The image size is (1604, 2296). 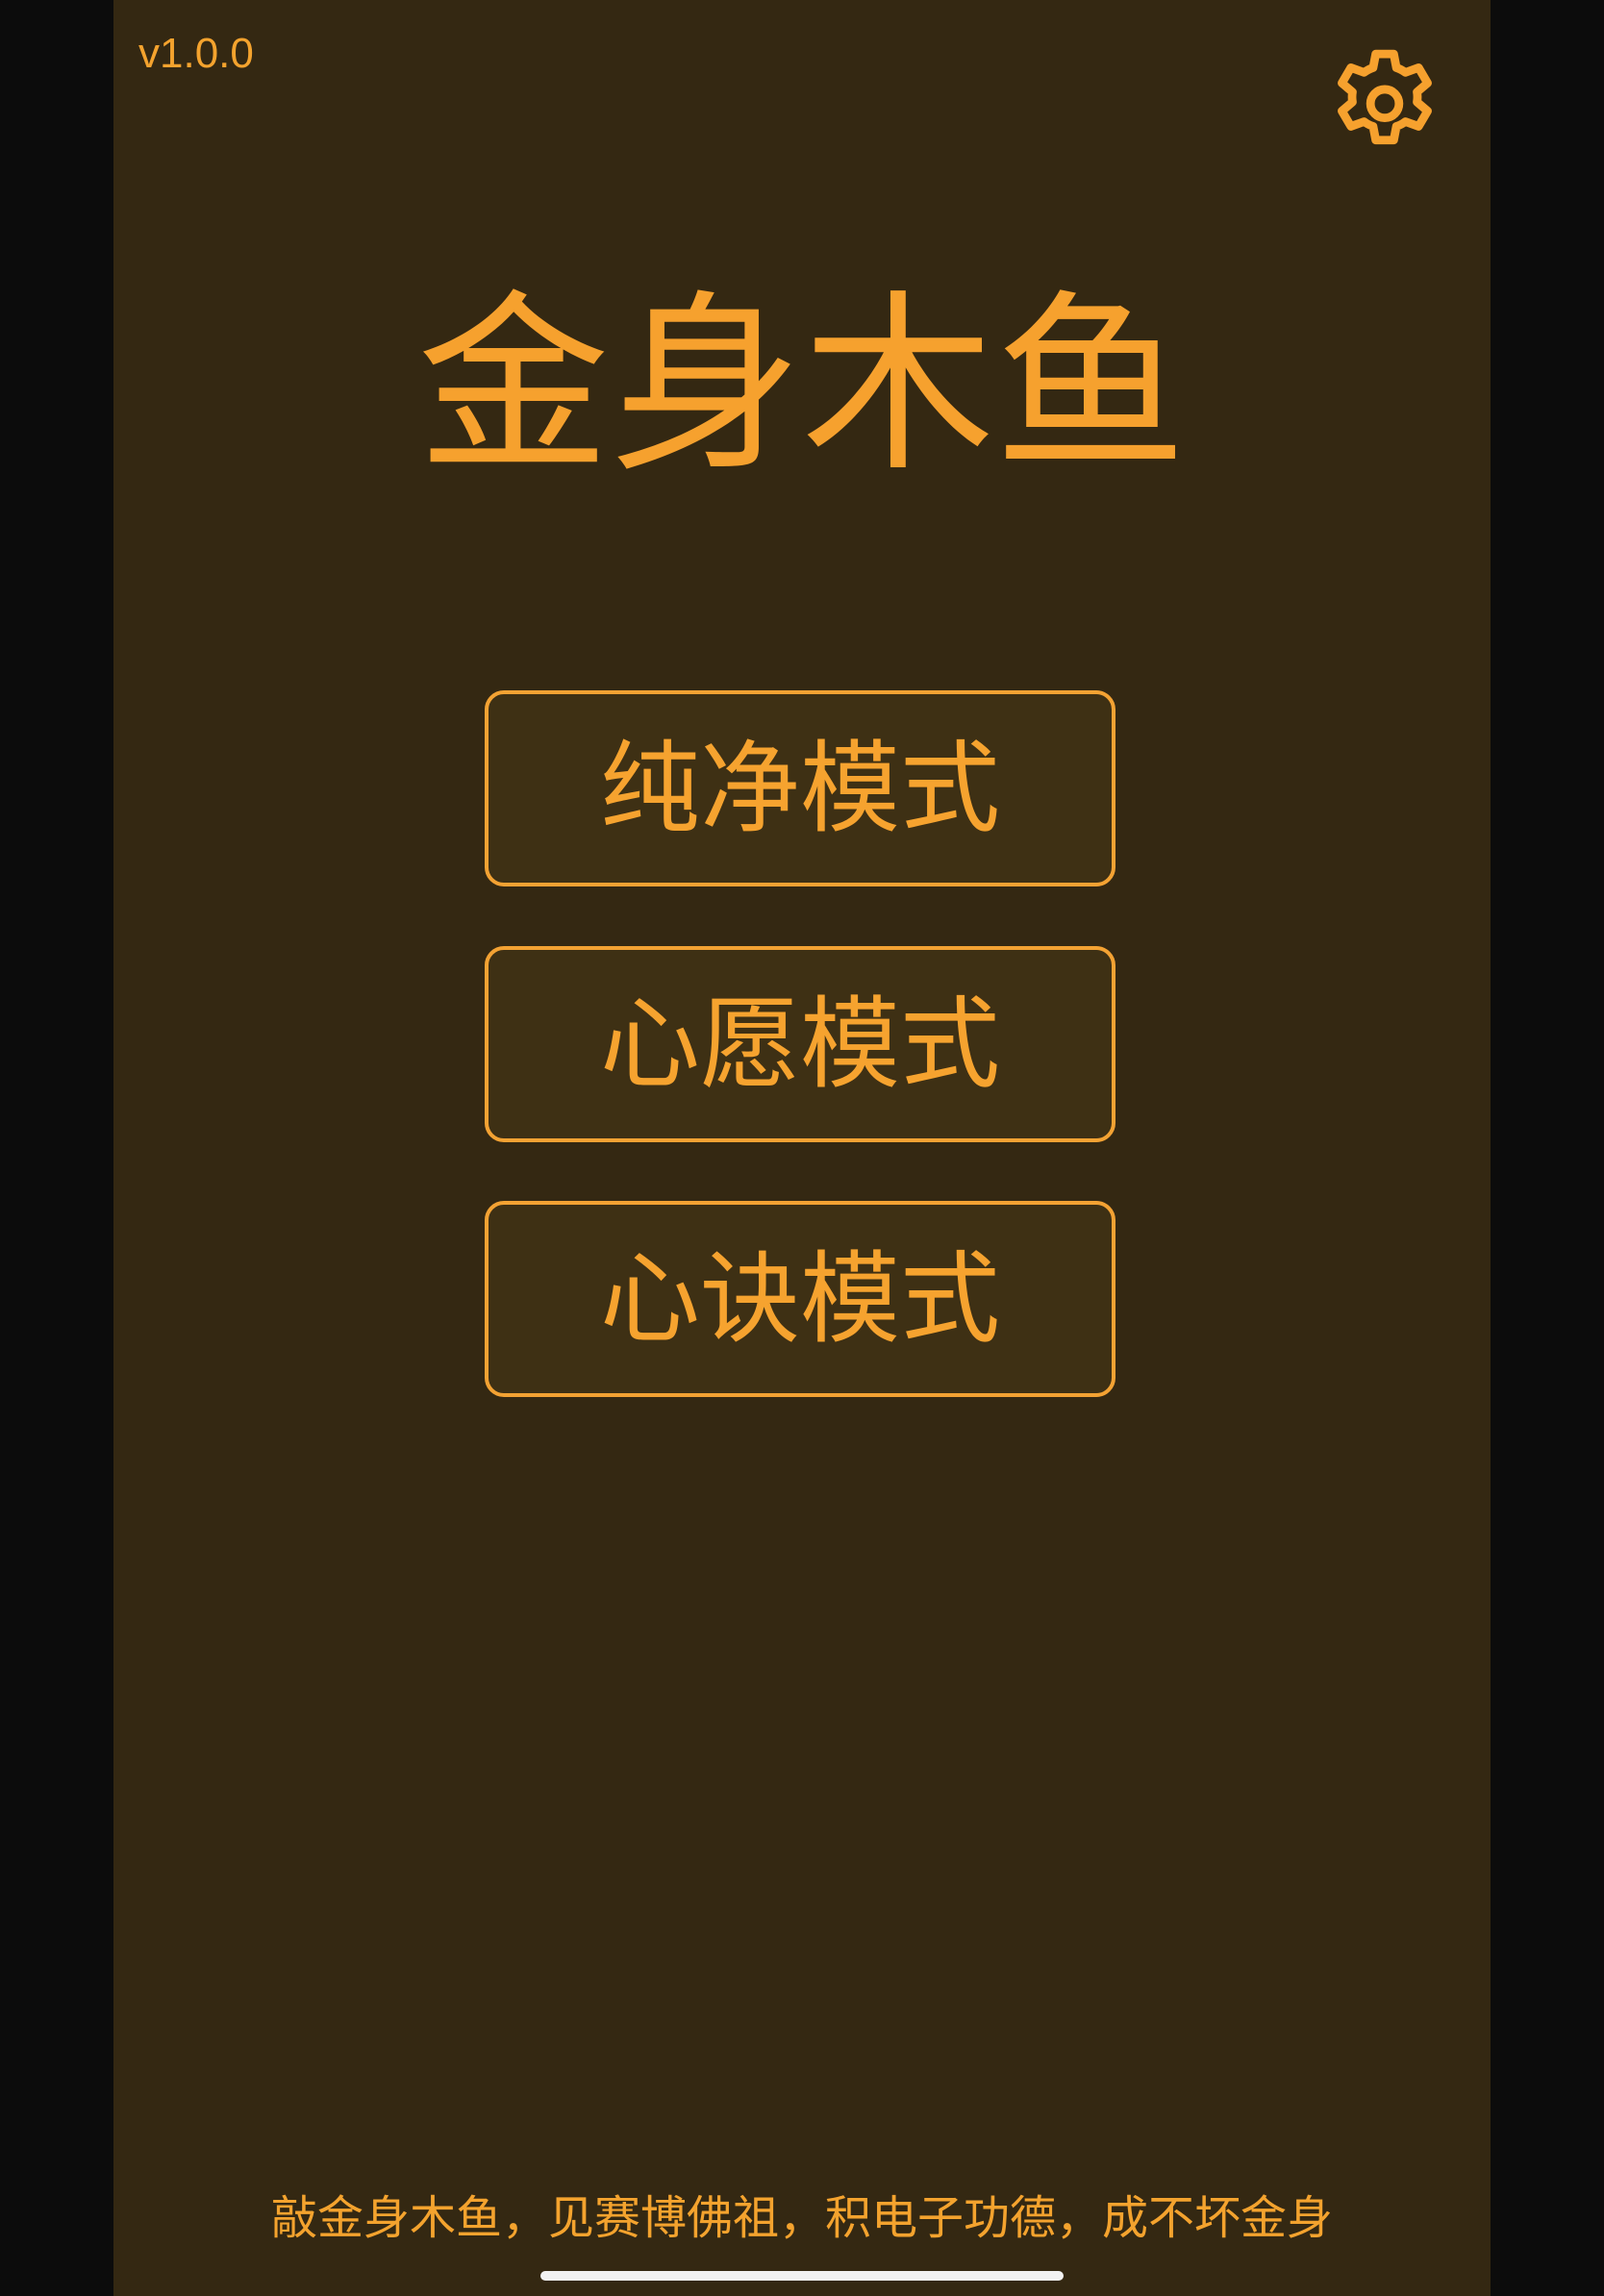 I want to click on wish-mode-label: 心愿模式, so click(x=799, y=1044).